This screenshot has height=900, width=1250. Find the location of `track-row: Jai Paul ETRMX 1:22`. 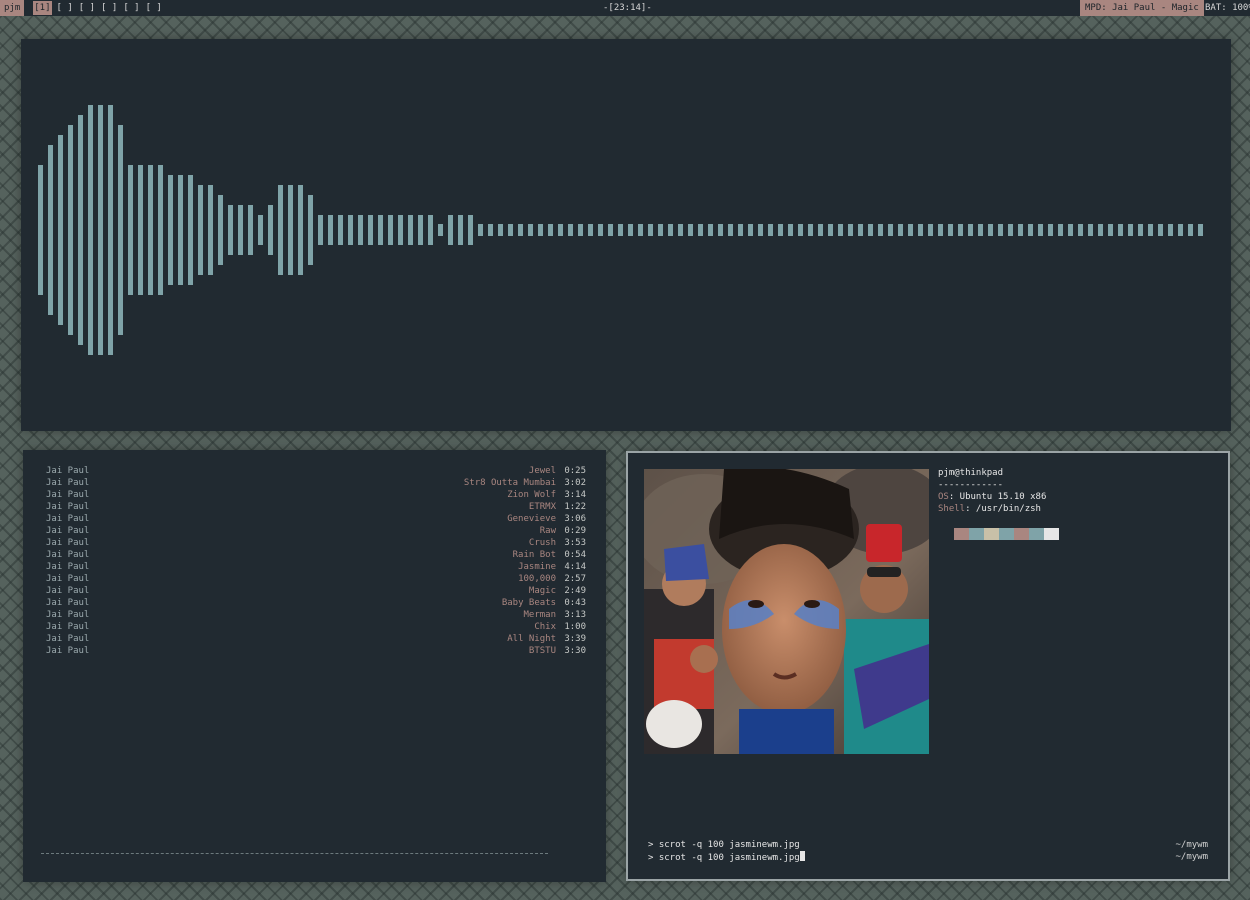

track-row: Jai Paul ETRMX 1:22 is located at coordinates (316, 507).